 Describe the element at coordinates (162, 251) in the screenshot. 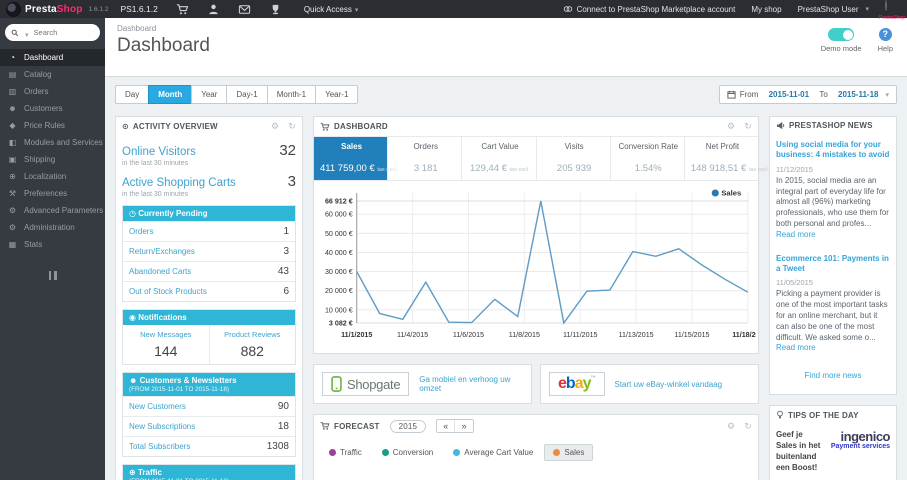

I see `pending-returns-link: Return/Exchanges` at that location.